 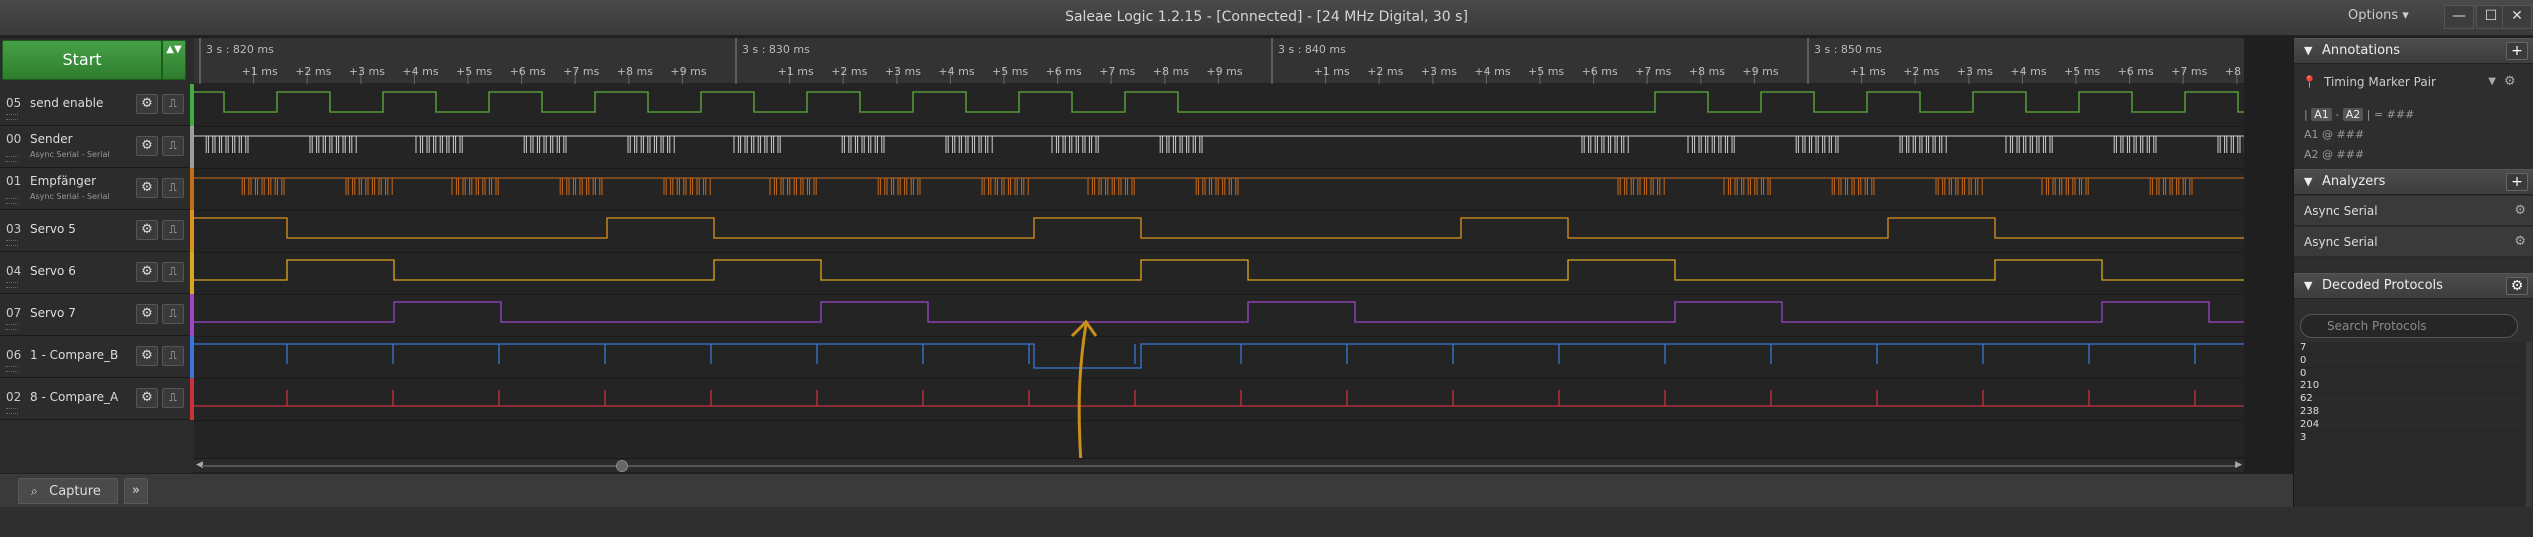 I want to click on decoded-settings-button: ⚙, so click(x=2517, y=286).